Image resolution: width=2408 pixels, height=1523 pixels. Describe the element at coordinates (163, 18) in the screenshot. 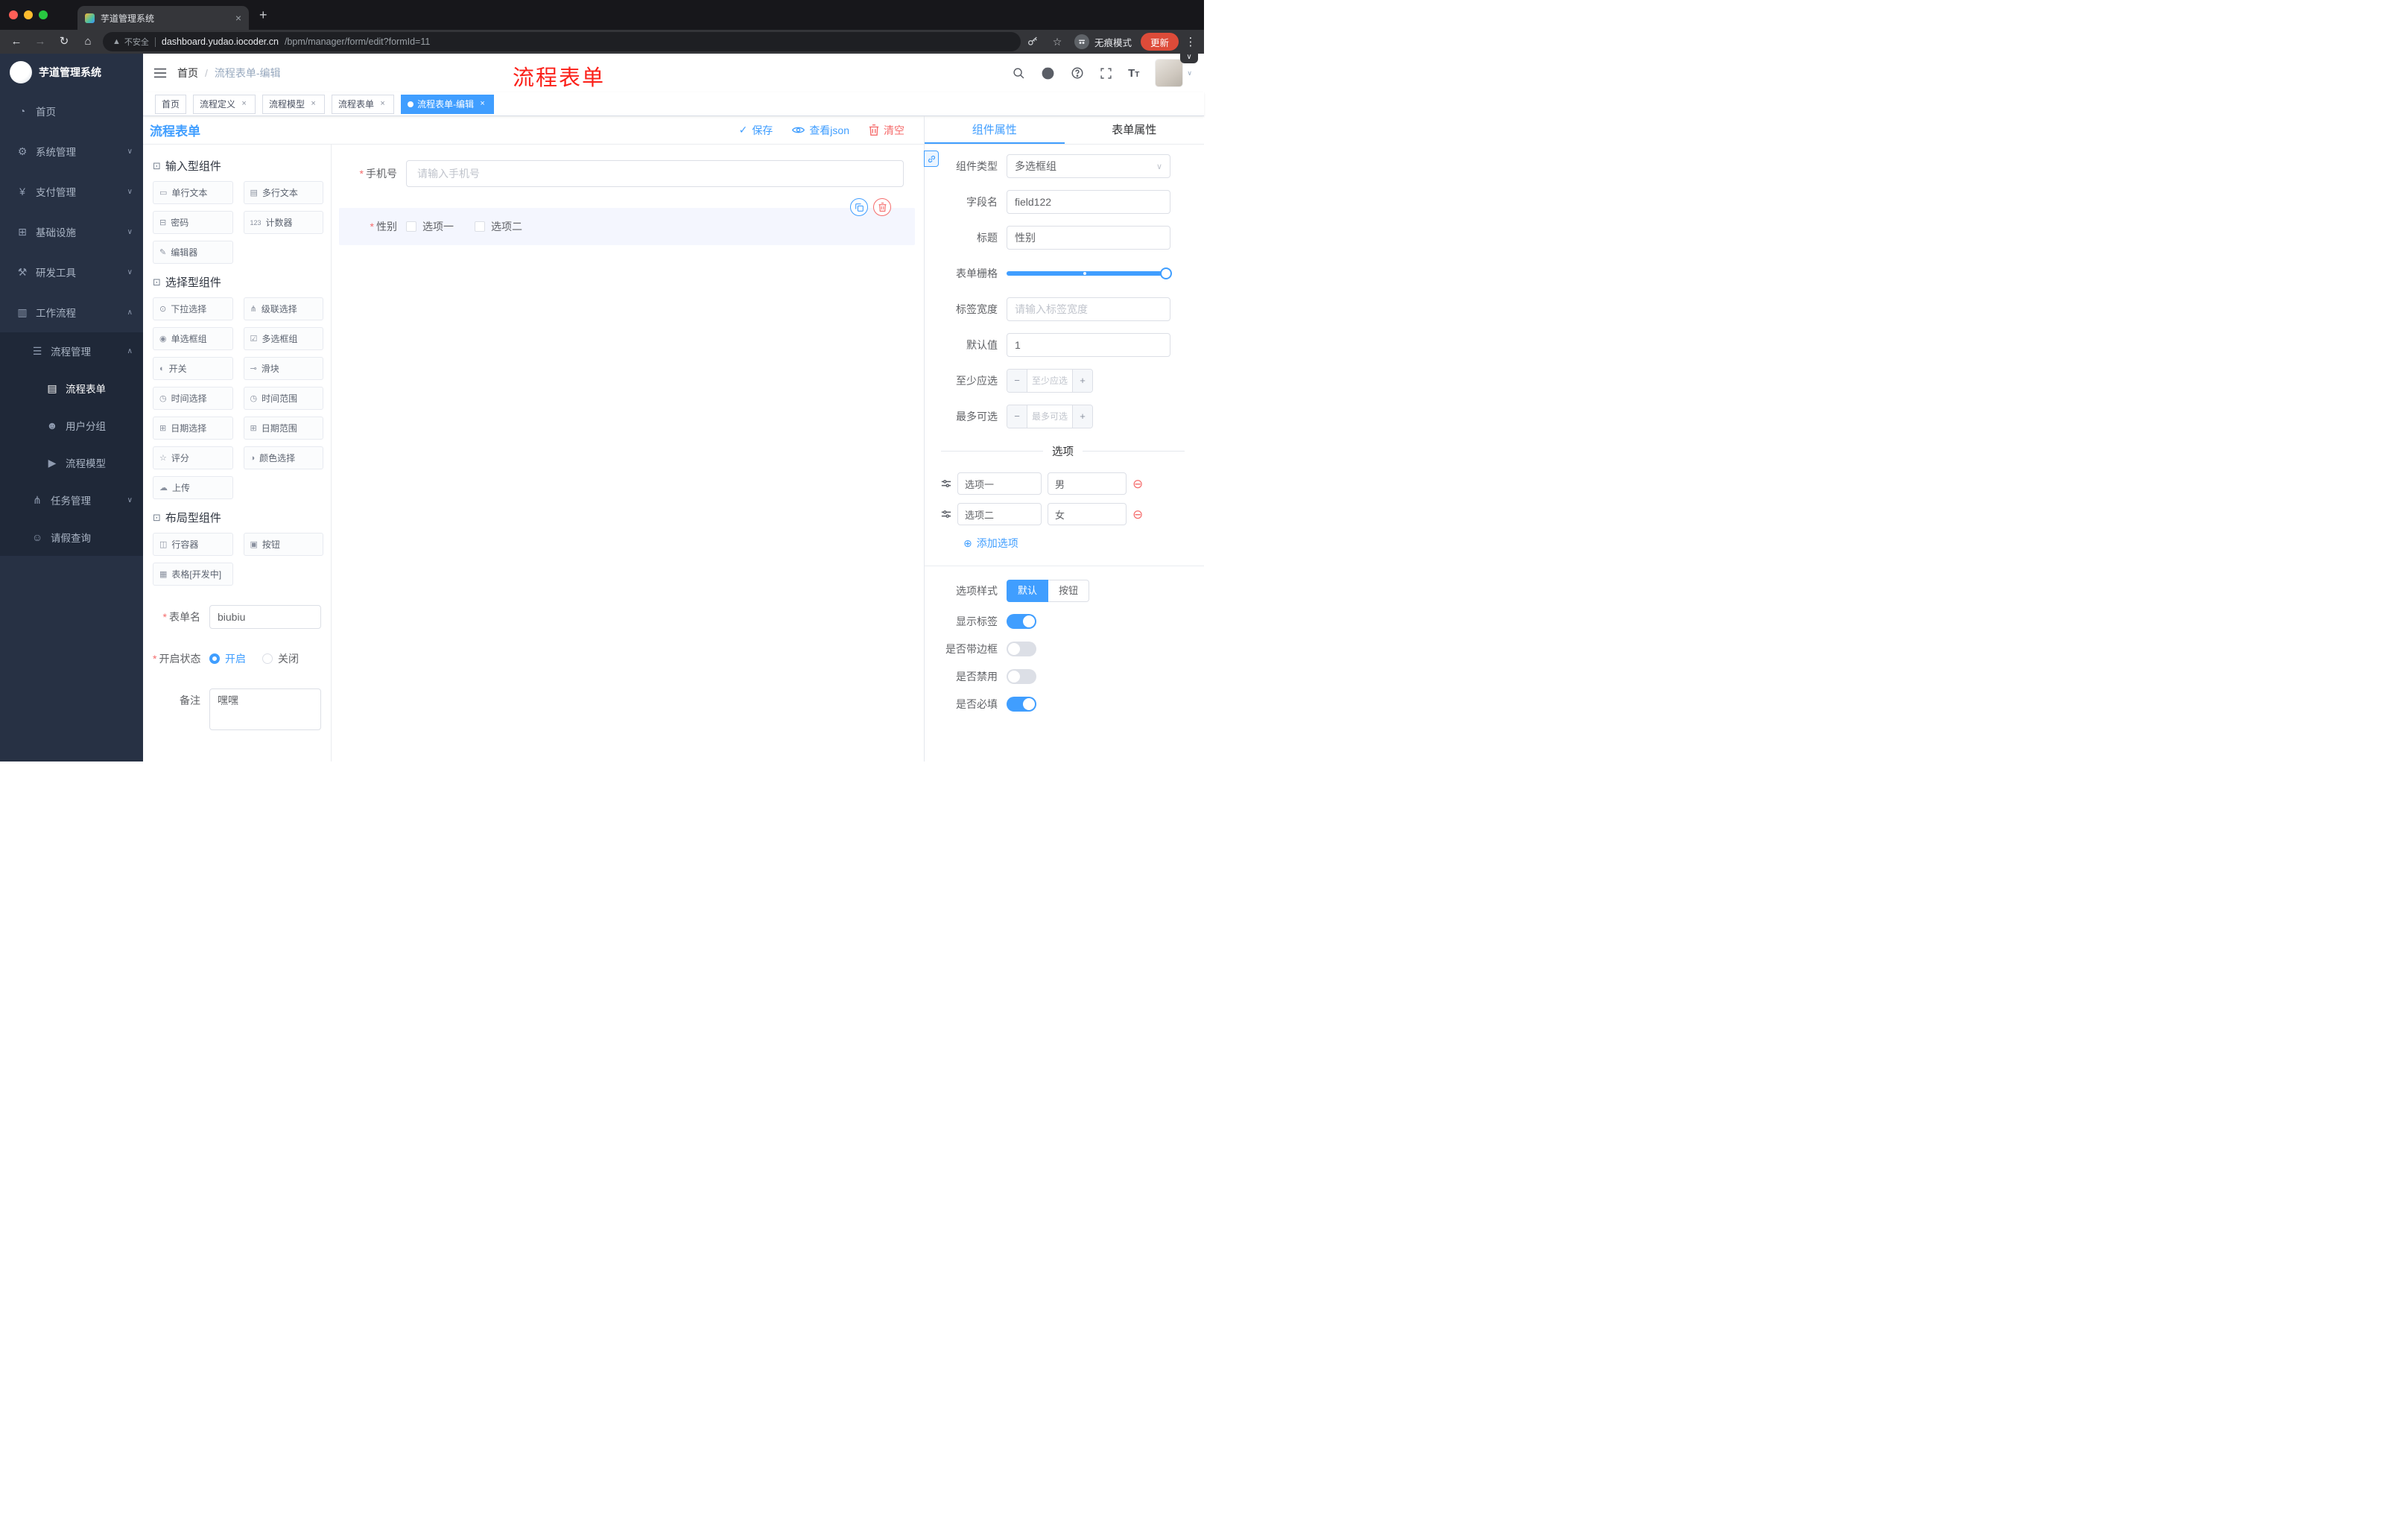

I see `browser-tab: 芋道管理系统 ×` at that location.